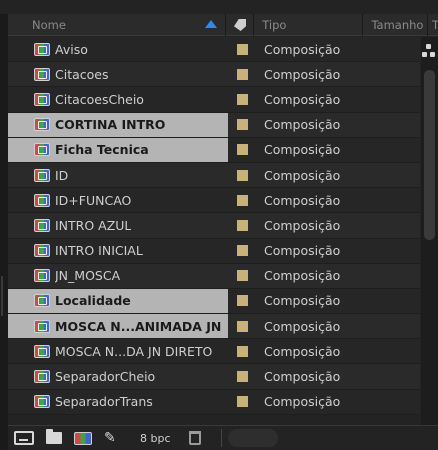 This screenshot has width=438, height=450. I want to click on item-name: SeparadorCheio, so click(105, 377).